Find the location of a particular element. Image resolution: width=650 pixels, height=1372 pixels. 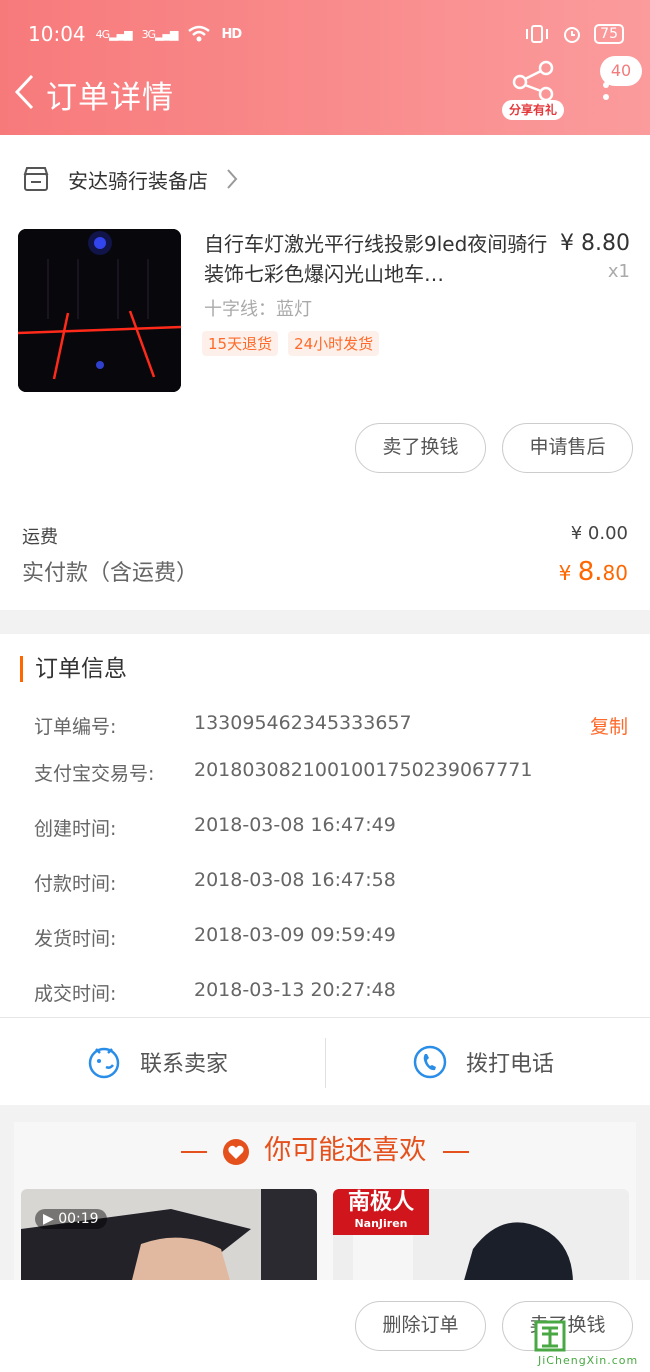

chat-smile-icon is located at coordinates (104, 1063).